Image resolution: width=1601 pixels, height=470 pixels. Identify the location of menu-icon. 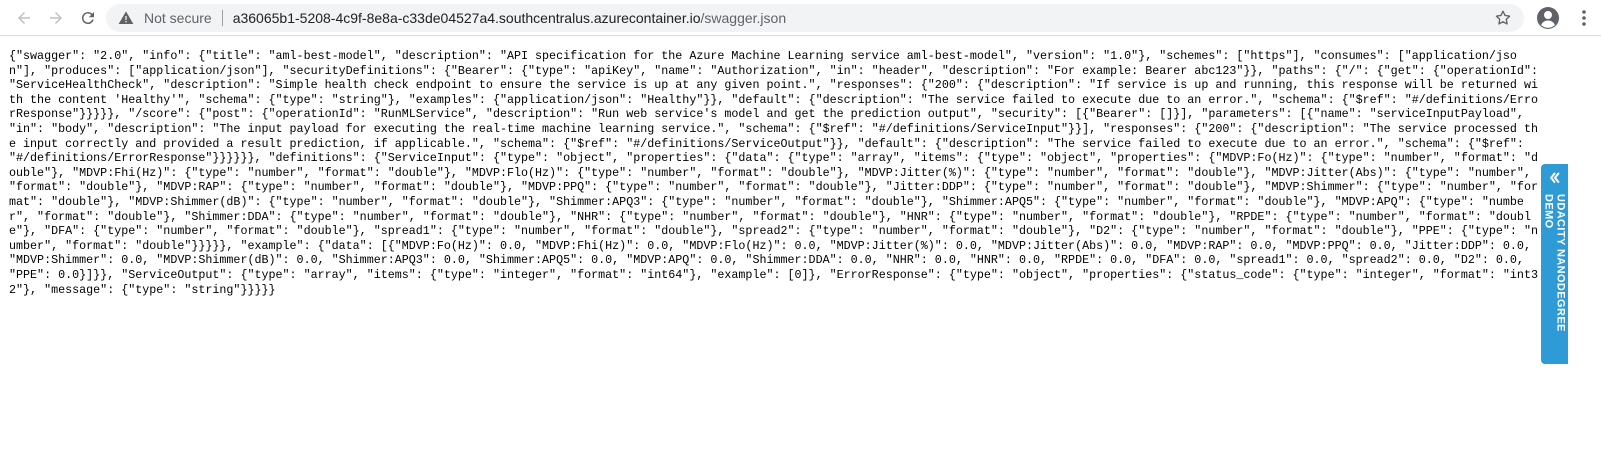
(1584, 18).